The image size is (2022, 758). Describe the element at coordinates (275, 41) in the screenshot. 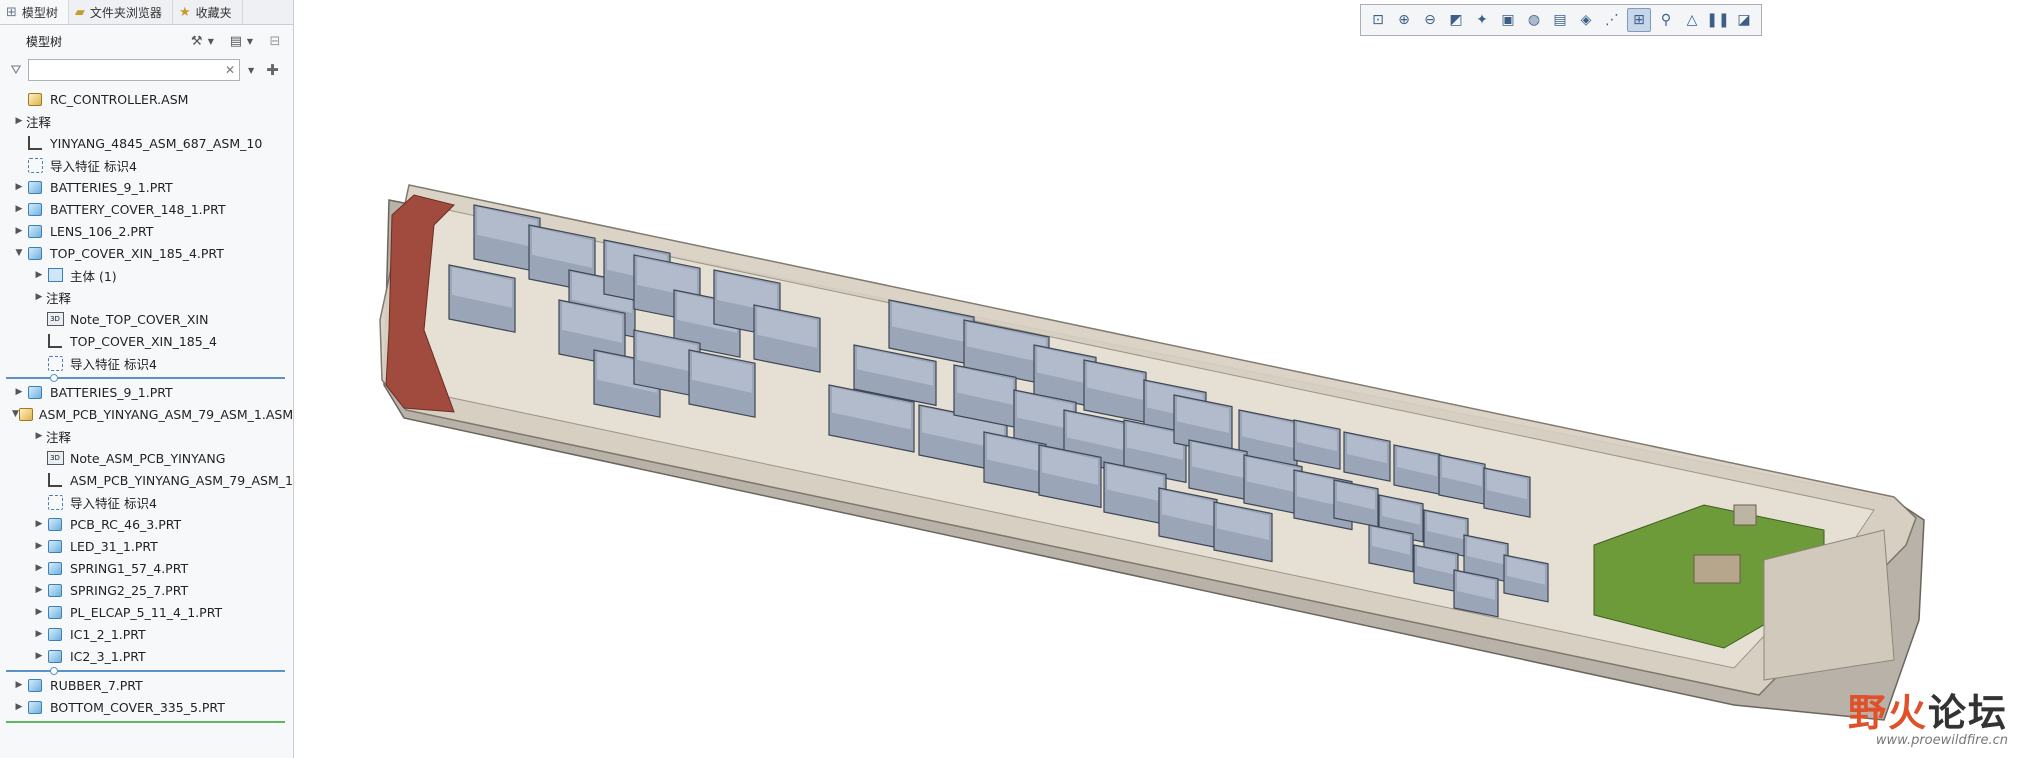

I see `tree-filter-icon: ⊟` at that location.